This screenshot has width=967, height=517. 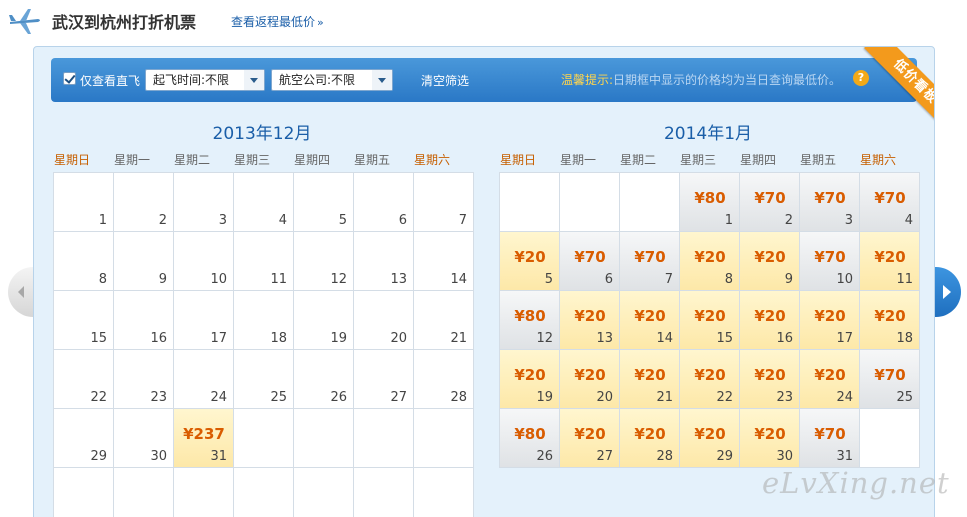 I want to click on day-number: 3, so click(x=848, y=220).